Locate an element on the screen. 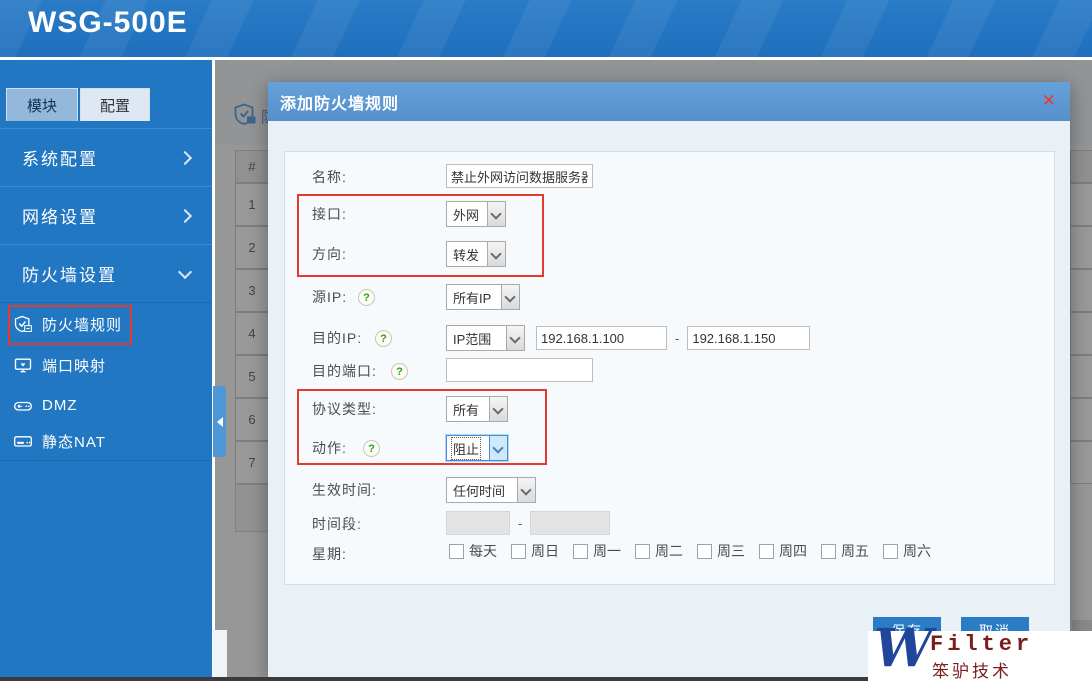  effective-time-label: 生效时间: is located at coordinates (344, 490).